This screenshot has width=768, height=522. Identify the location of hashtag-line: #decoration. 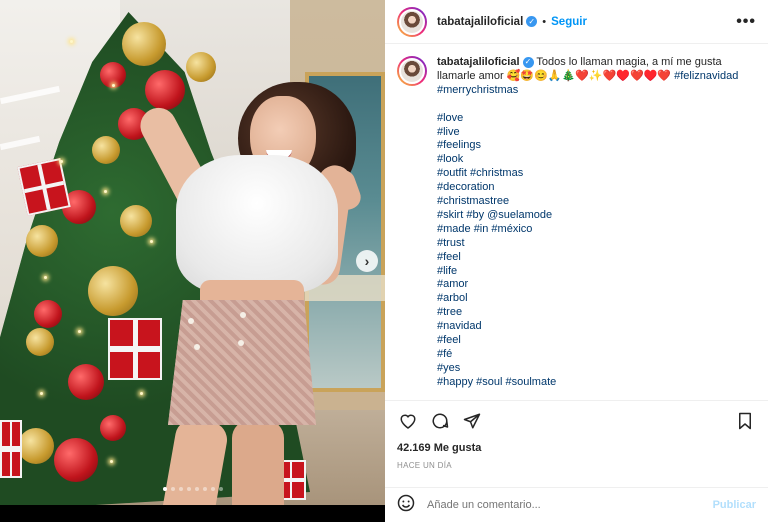
(596, 188).